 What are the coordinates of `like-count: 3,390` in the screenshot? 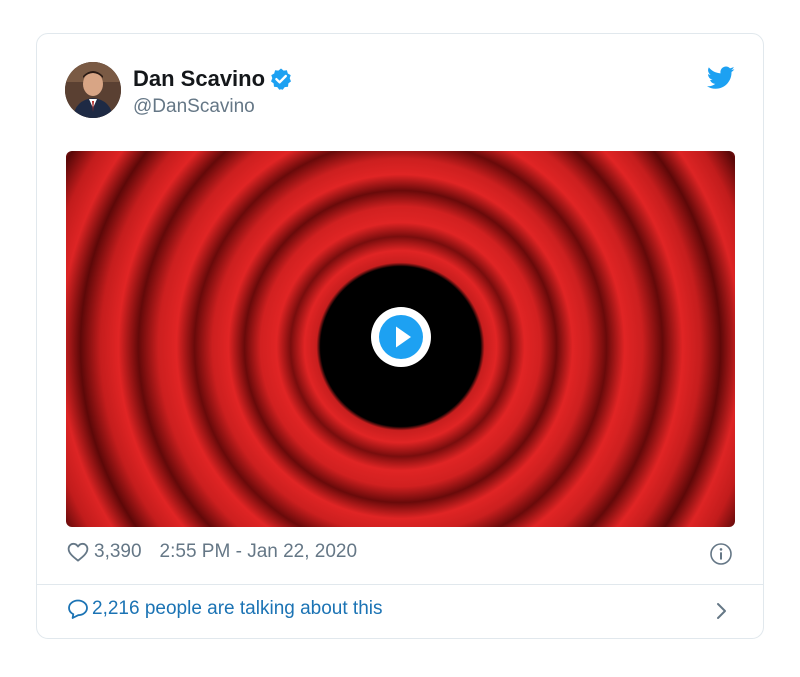 It's located at (118, 552).